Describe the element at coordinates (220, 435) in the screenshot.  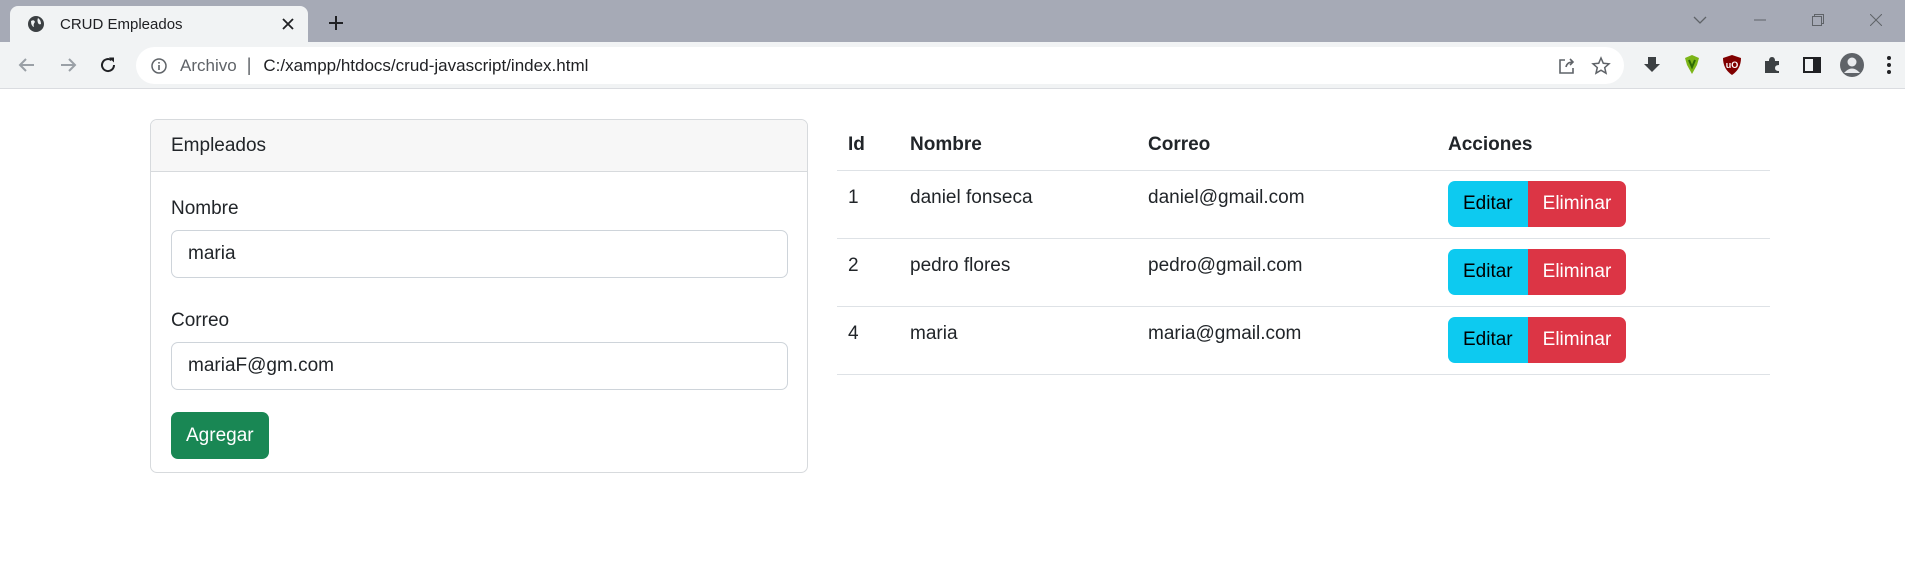
I see `agregar-button: Agregar` at that location.